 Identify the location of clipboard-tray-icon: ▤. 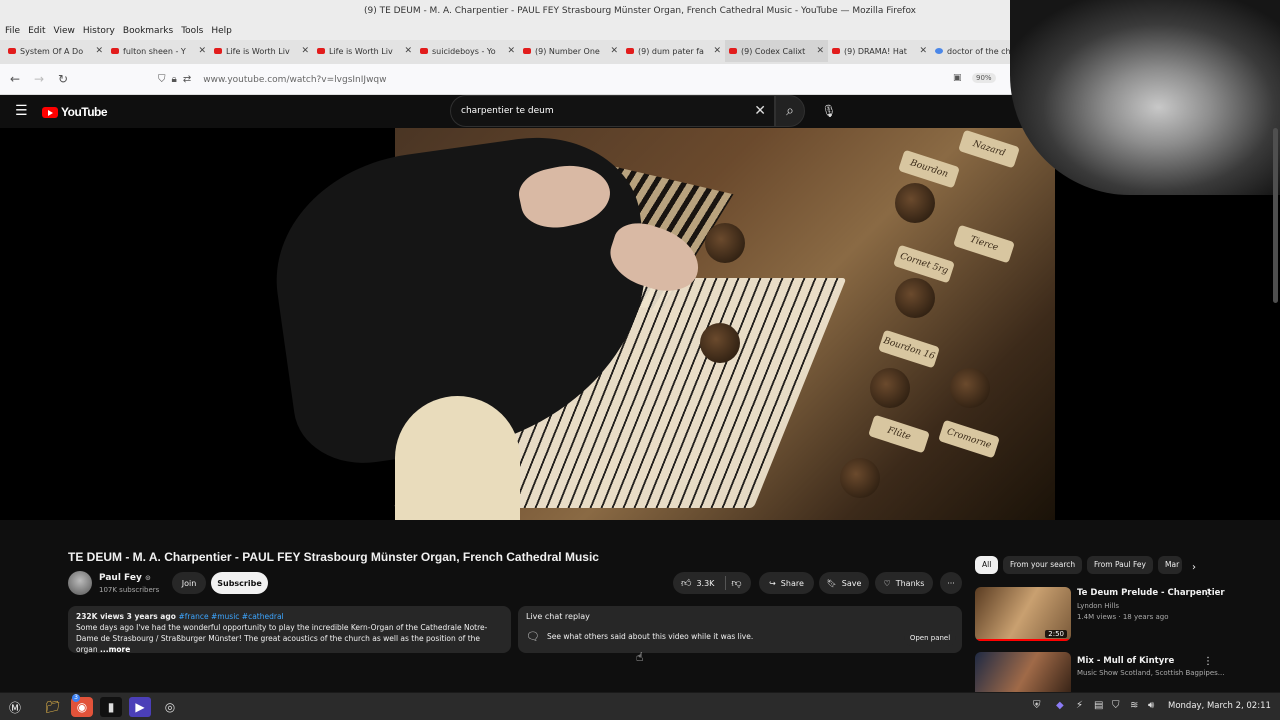
(1098, 705).